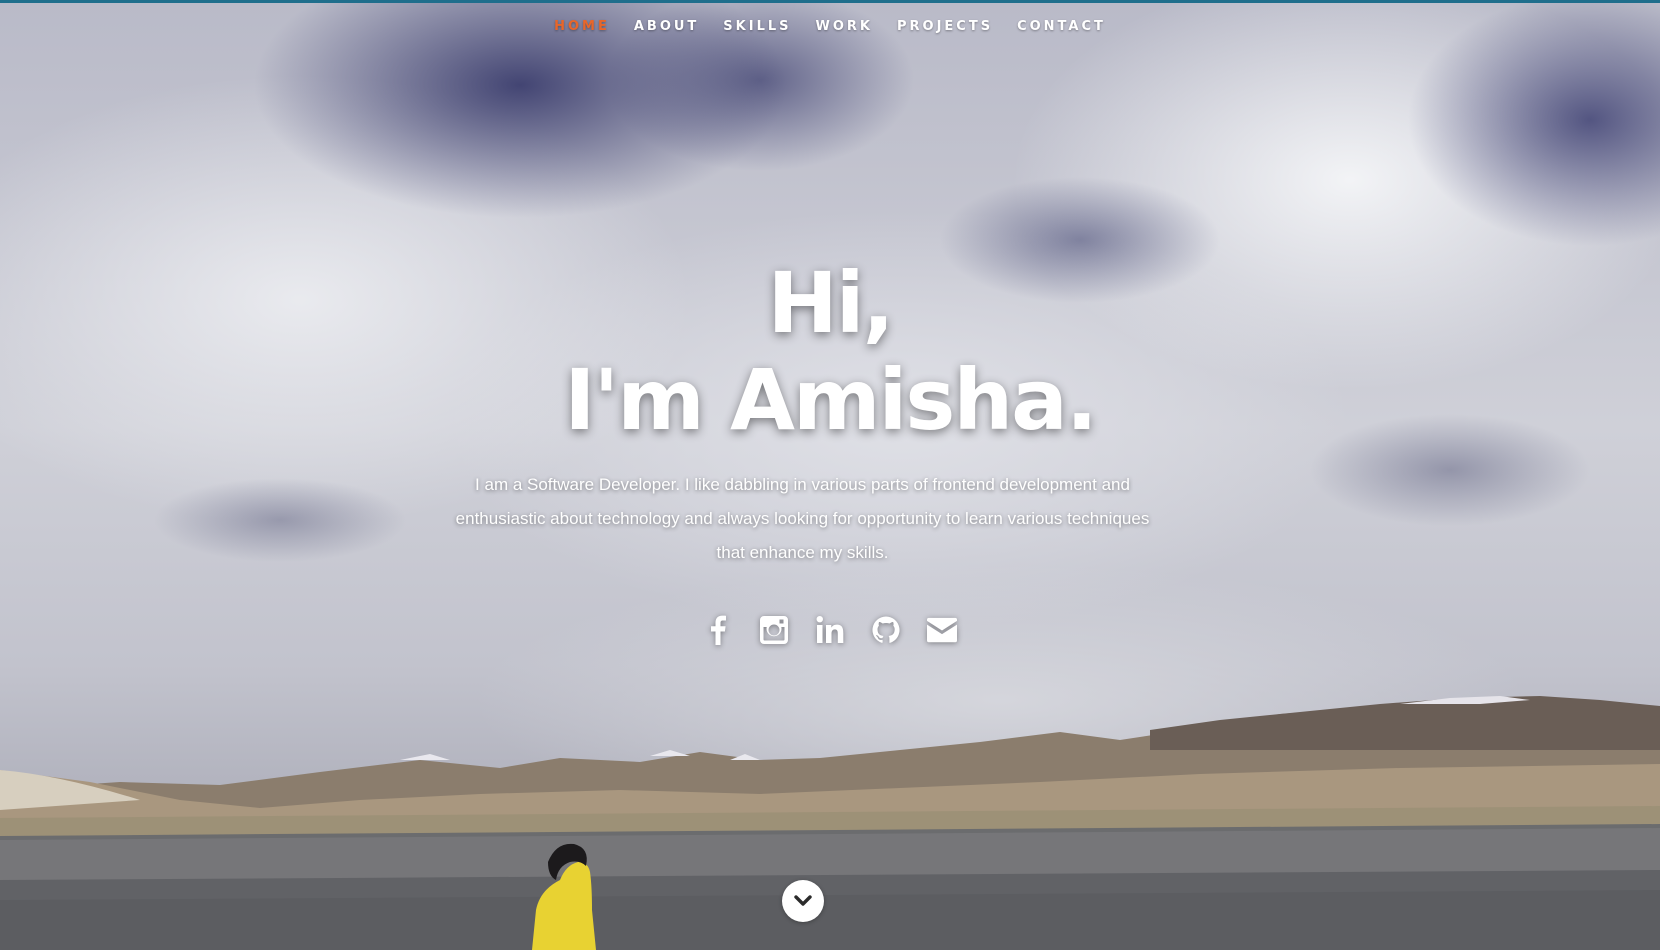 This screenshot has height=950, width=1660. Describe the element at coordinates (774, 630) in the screenshot. I see `instagram-icon` at that location.